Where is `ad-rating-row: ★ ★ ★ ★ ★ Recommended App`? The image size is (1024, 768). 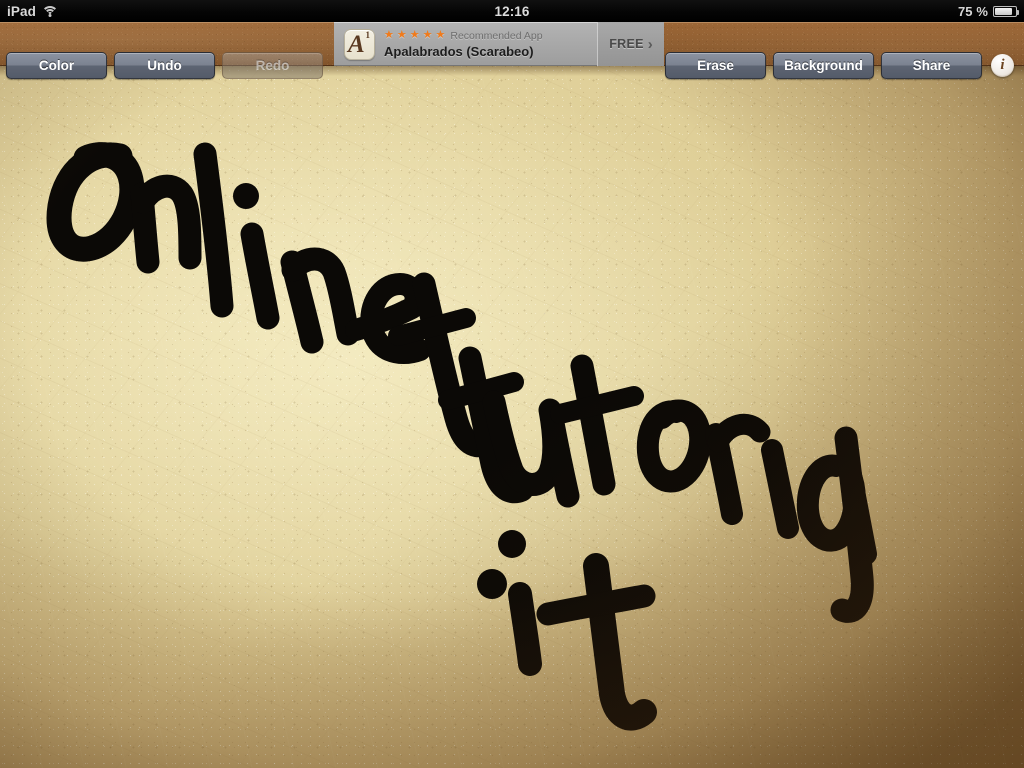 ad-rating-row: ★ ★ ★ ★ ★ Recommended App is located at coordinates (463, 36).